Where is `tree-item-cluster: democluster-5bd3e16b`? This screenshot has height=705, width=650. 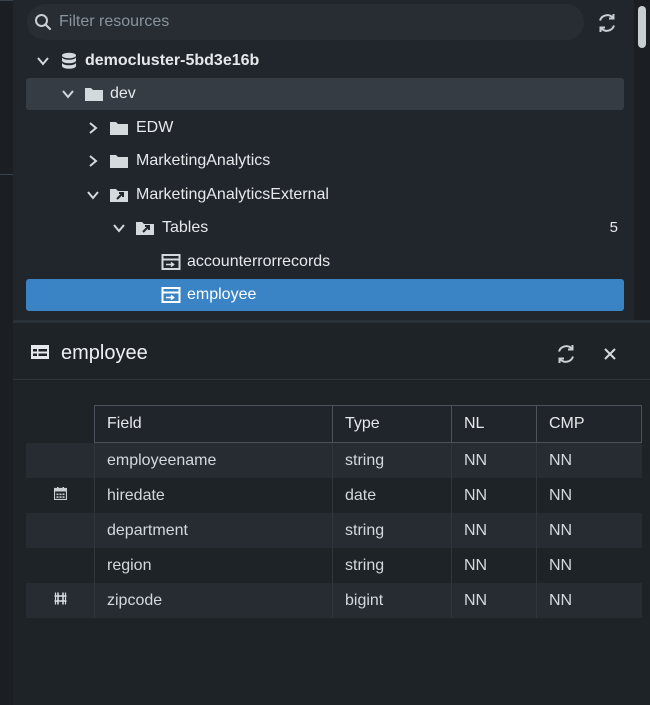
tree-item-cluster: democluster-5bd3e16b is located at coordinates (325, 61).